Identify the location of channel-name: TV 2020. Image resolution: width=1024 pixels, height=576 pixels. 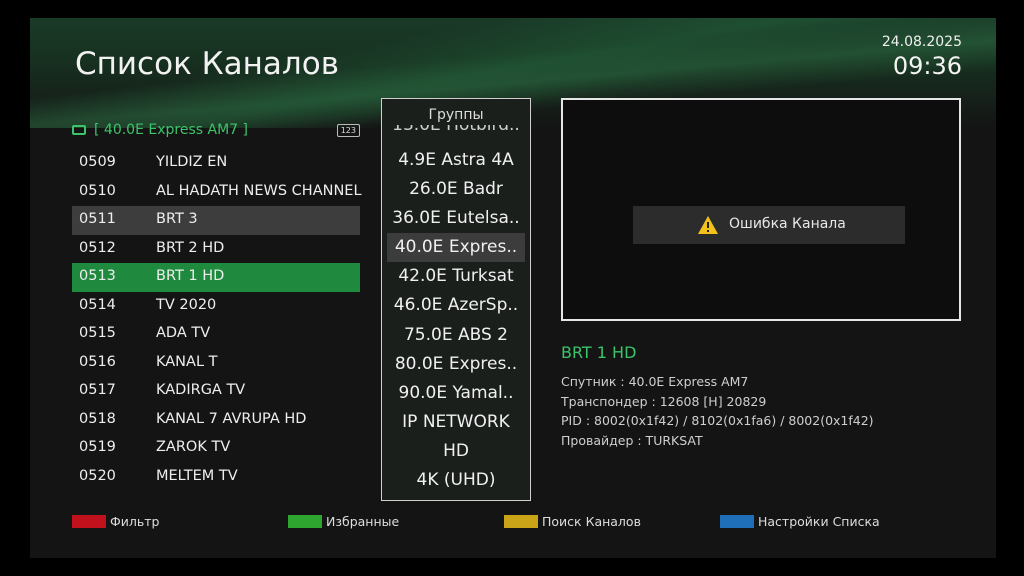
(186, 304).